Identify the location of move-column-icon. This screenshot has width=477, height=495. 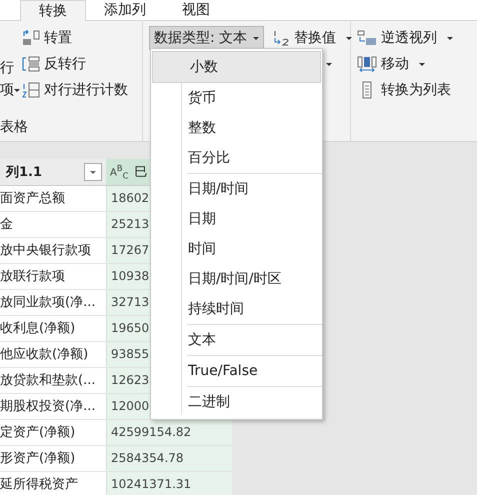
(367, 64).